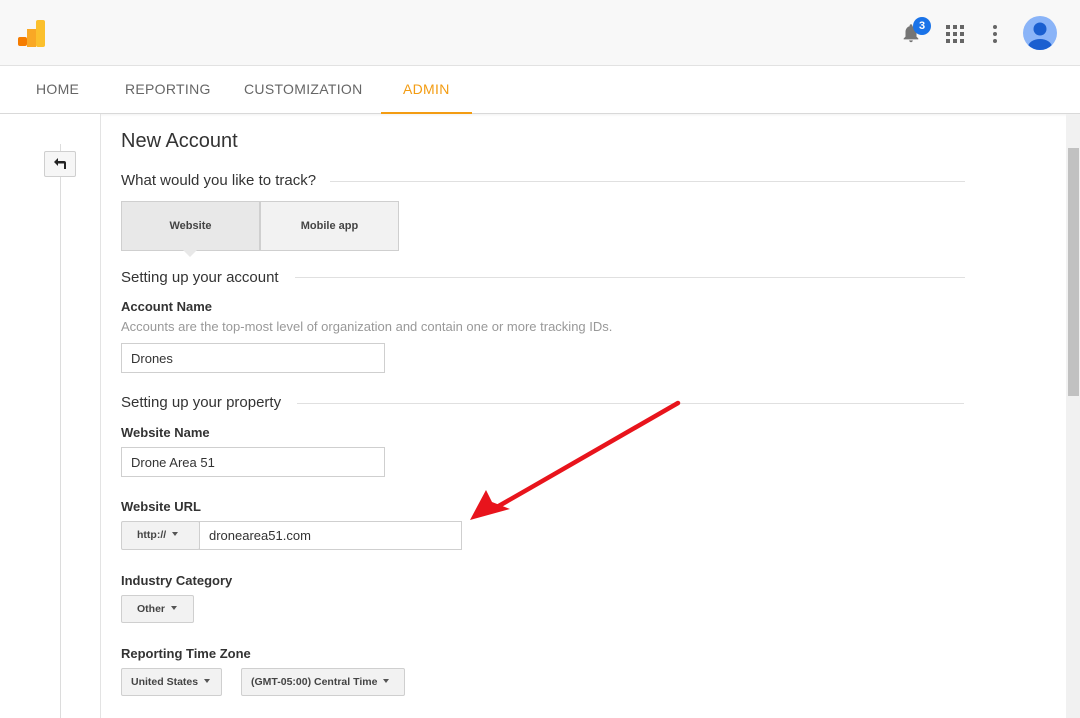 The width and height of the screenshot is (1080, 718). What do you see at coordinates (165, 432) in the screenshot?
I see `website-name-label: Website Name` at bounding box center [165, 432].